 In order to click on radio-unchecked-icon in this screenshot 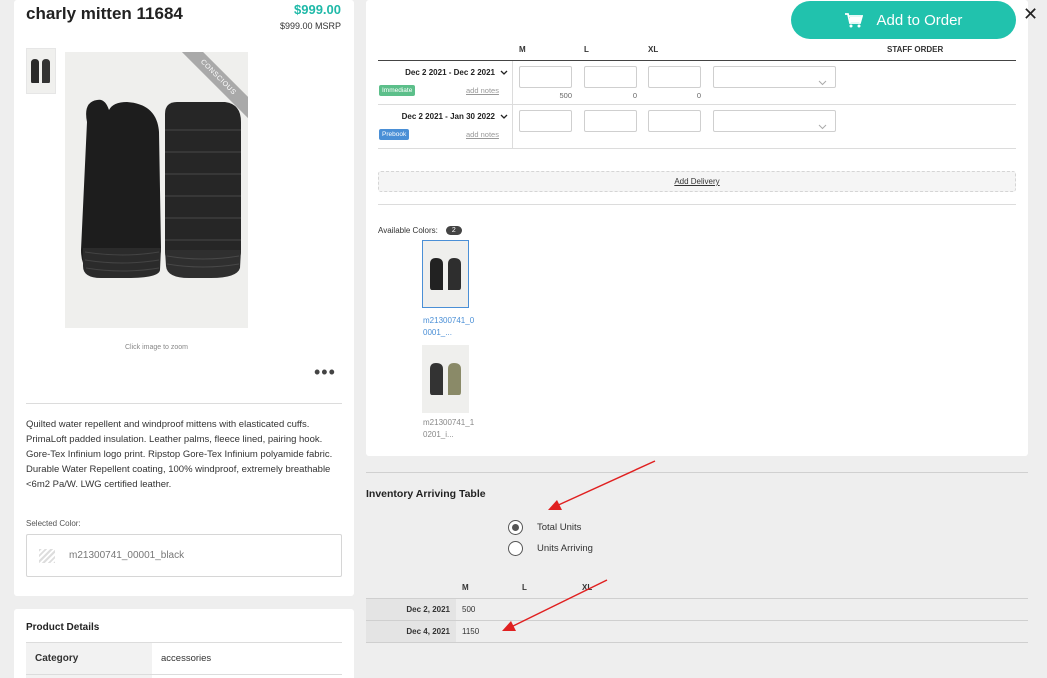, I will do `click(515, 548)`.